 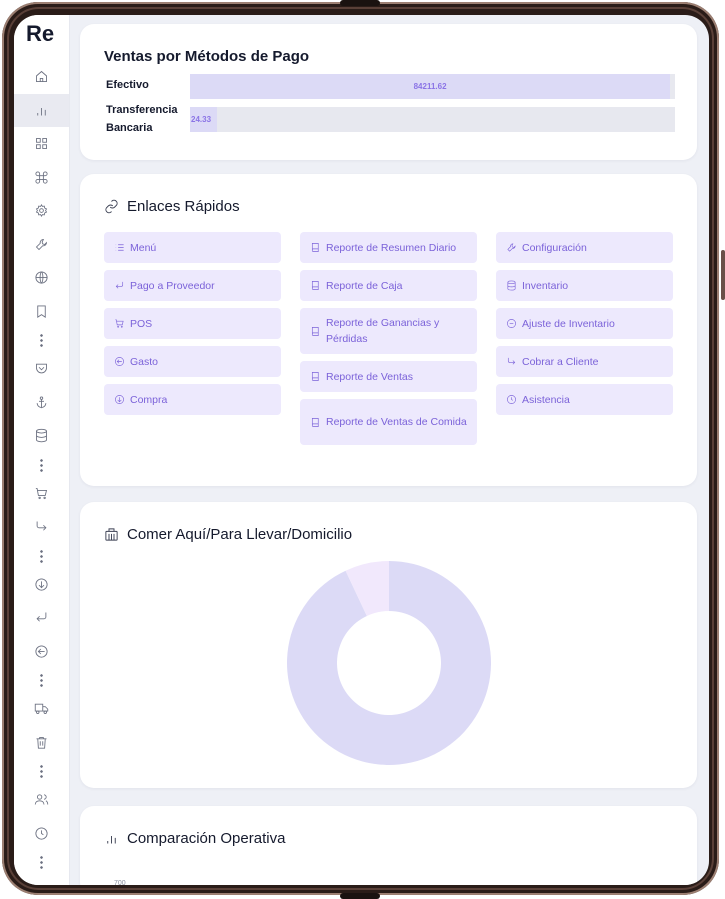 I want to click on quick-link-button: Gasto, so click(x=192, y=361).